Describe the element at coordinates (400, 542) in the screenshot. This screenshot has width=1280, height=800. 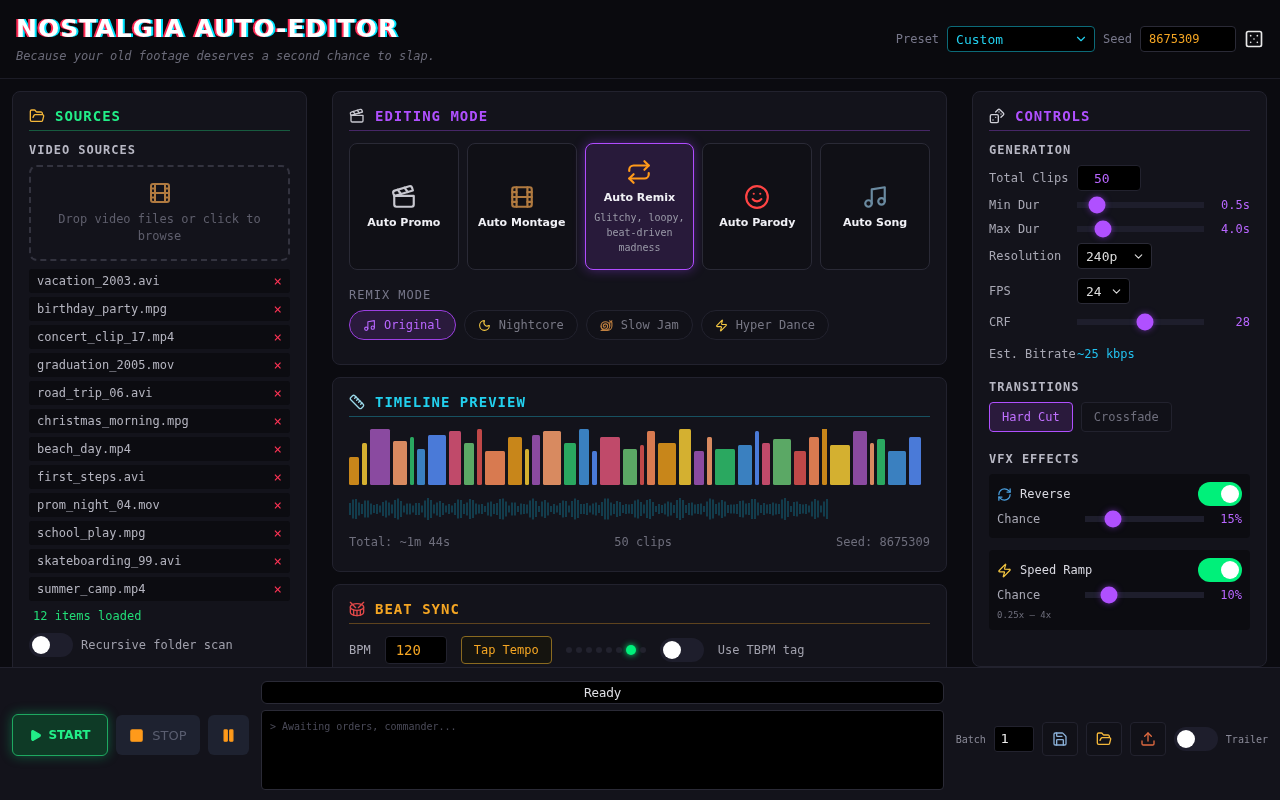
I see `total-duration: Total: ~1m 44s` at that location.